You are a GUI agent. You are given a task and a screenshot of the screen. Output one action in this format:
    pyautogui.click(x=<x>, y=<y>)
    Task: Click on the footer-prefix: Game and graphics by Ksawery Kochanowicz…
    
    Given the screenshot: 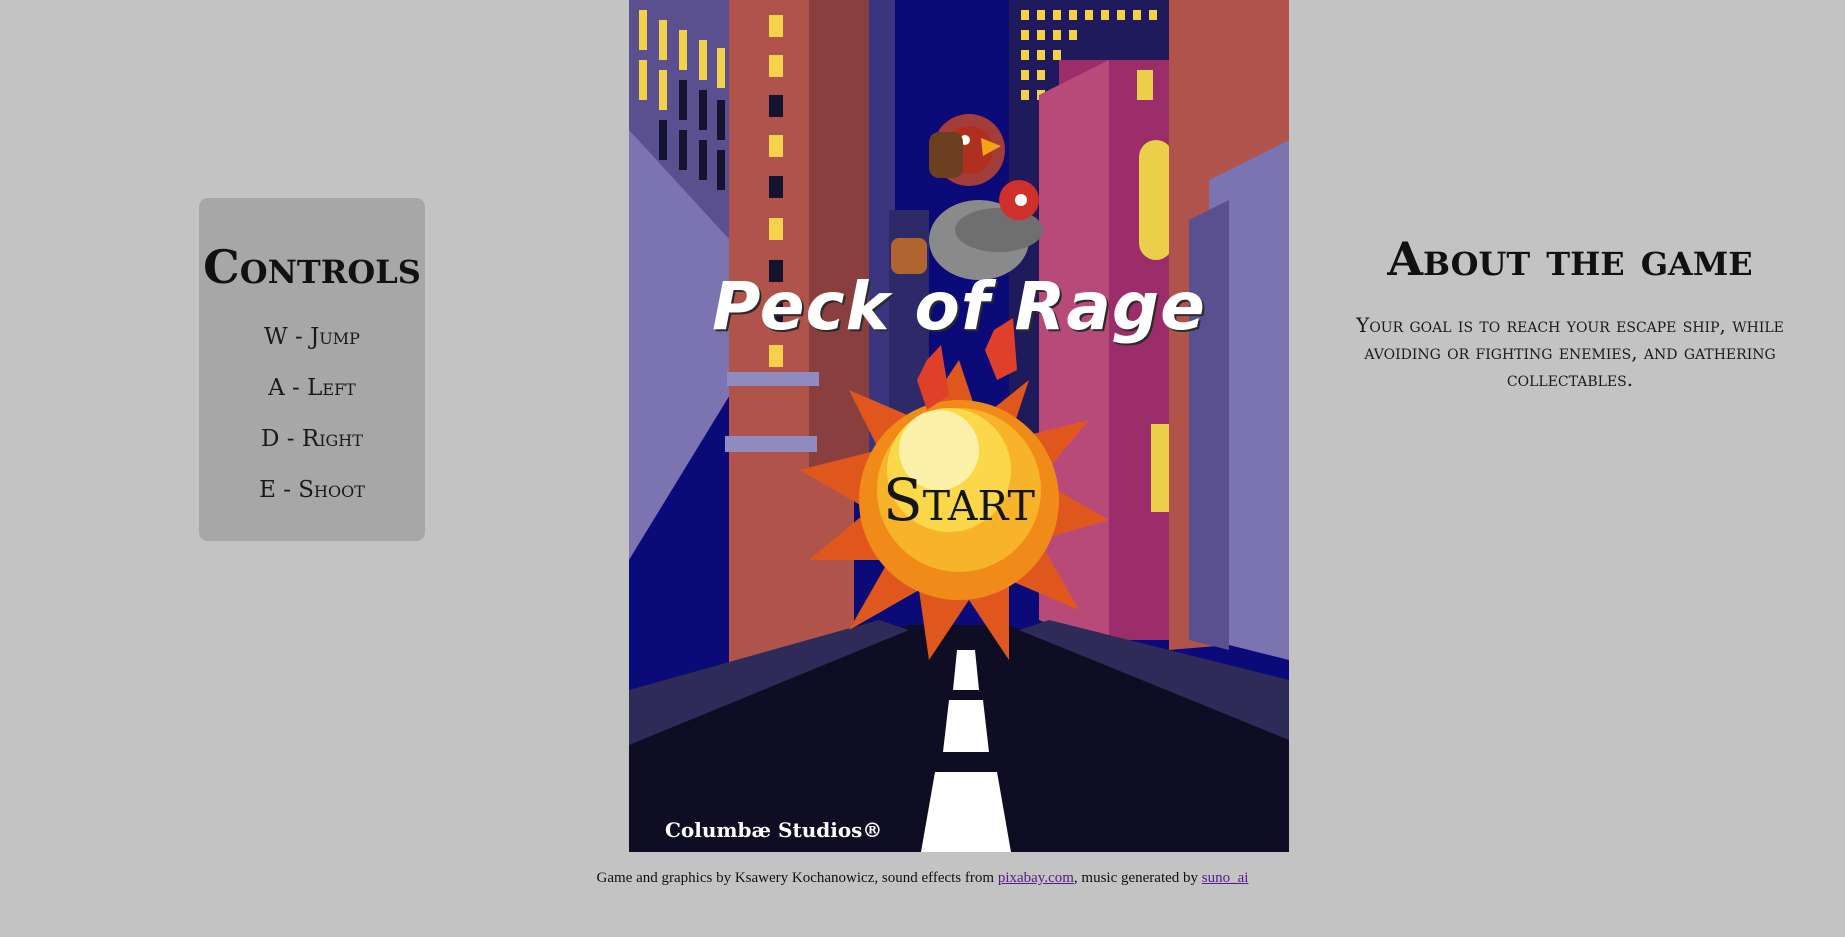 What is the action you would take?
    pyautogui.click(x=797, y=878)
    